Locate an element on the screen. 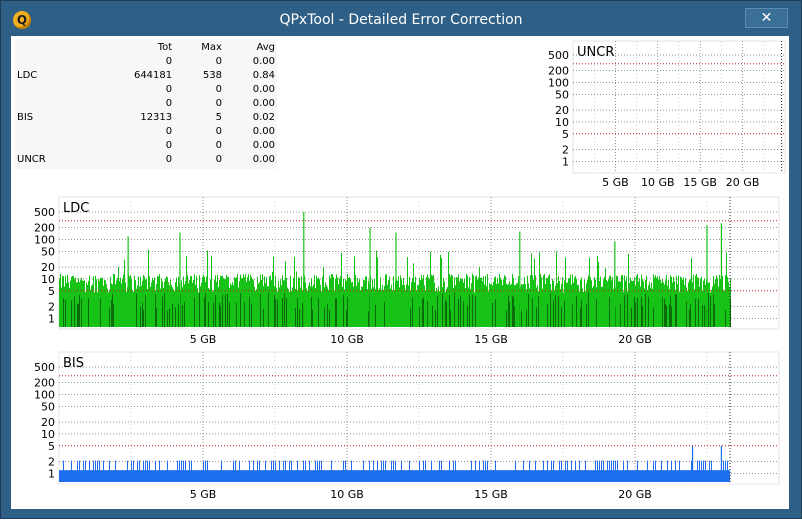 The height and width of the screenshot is (520, 802). chart-title: UNCR is located at coordinates (595, 52).